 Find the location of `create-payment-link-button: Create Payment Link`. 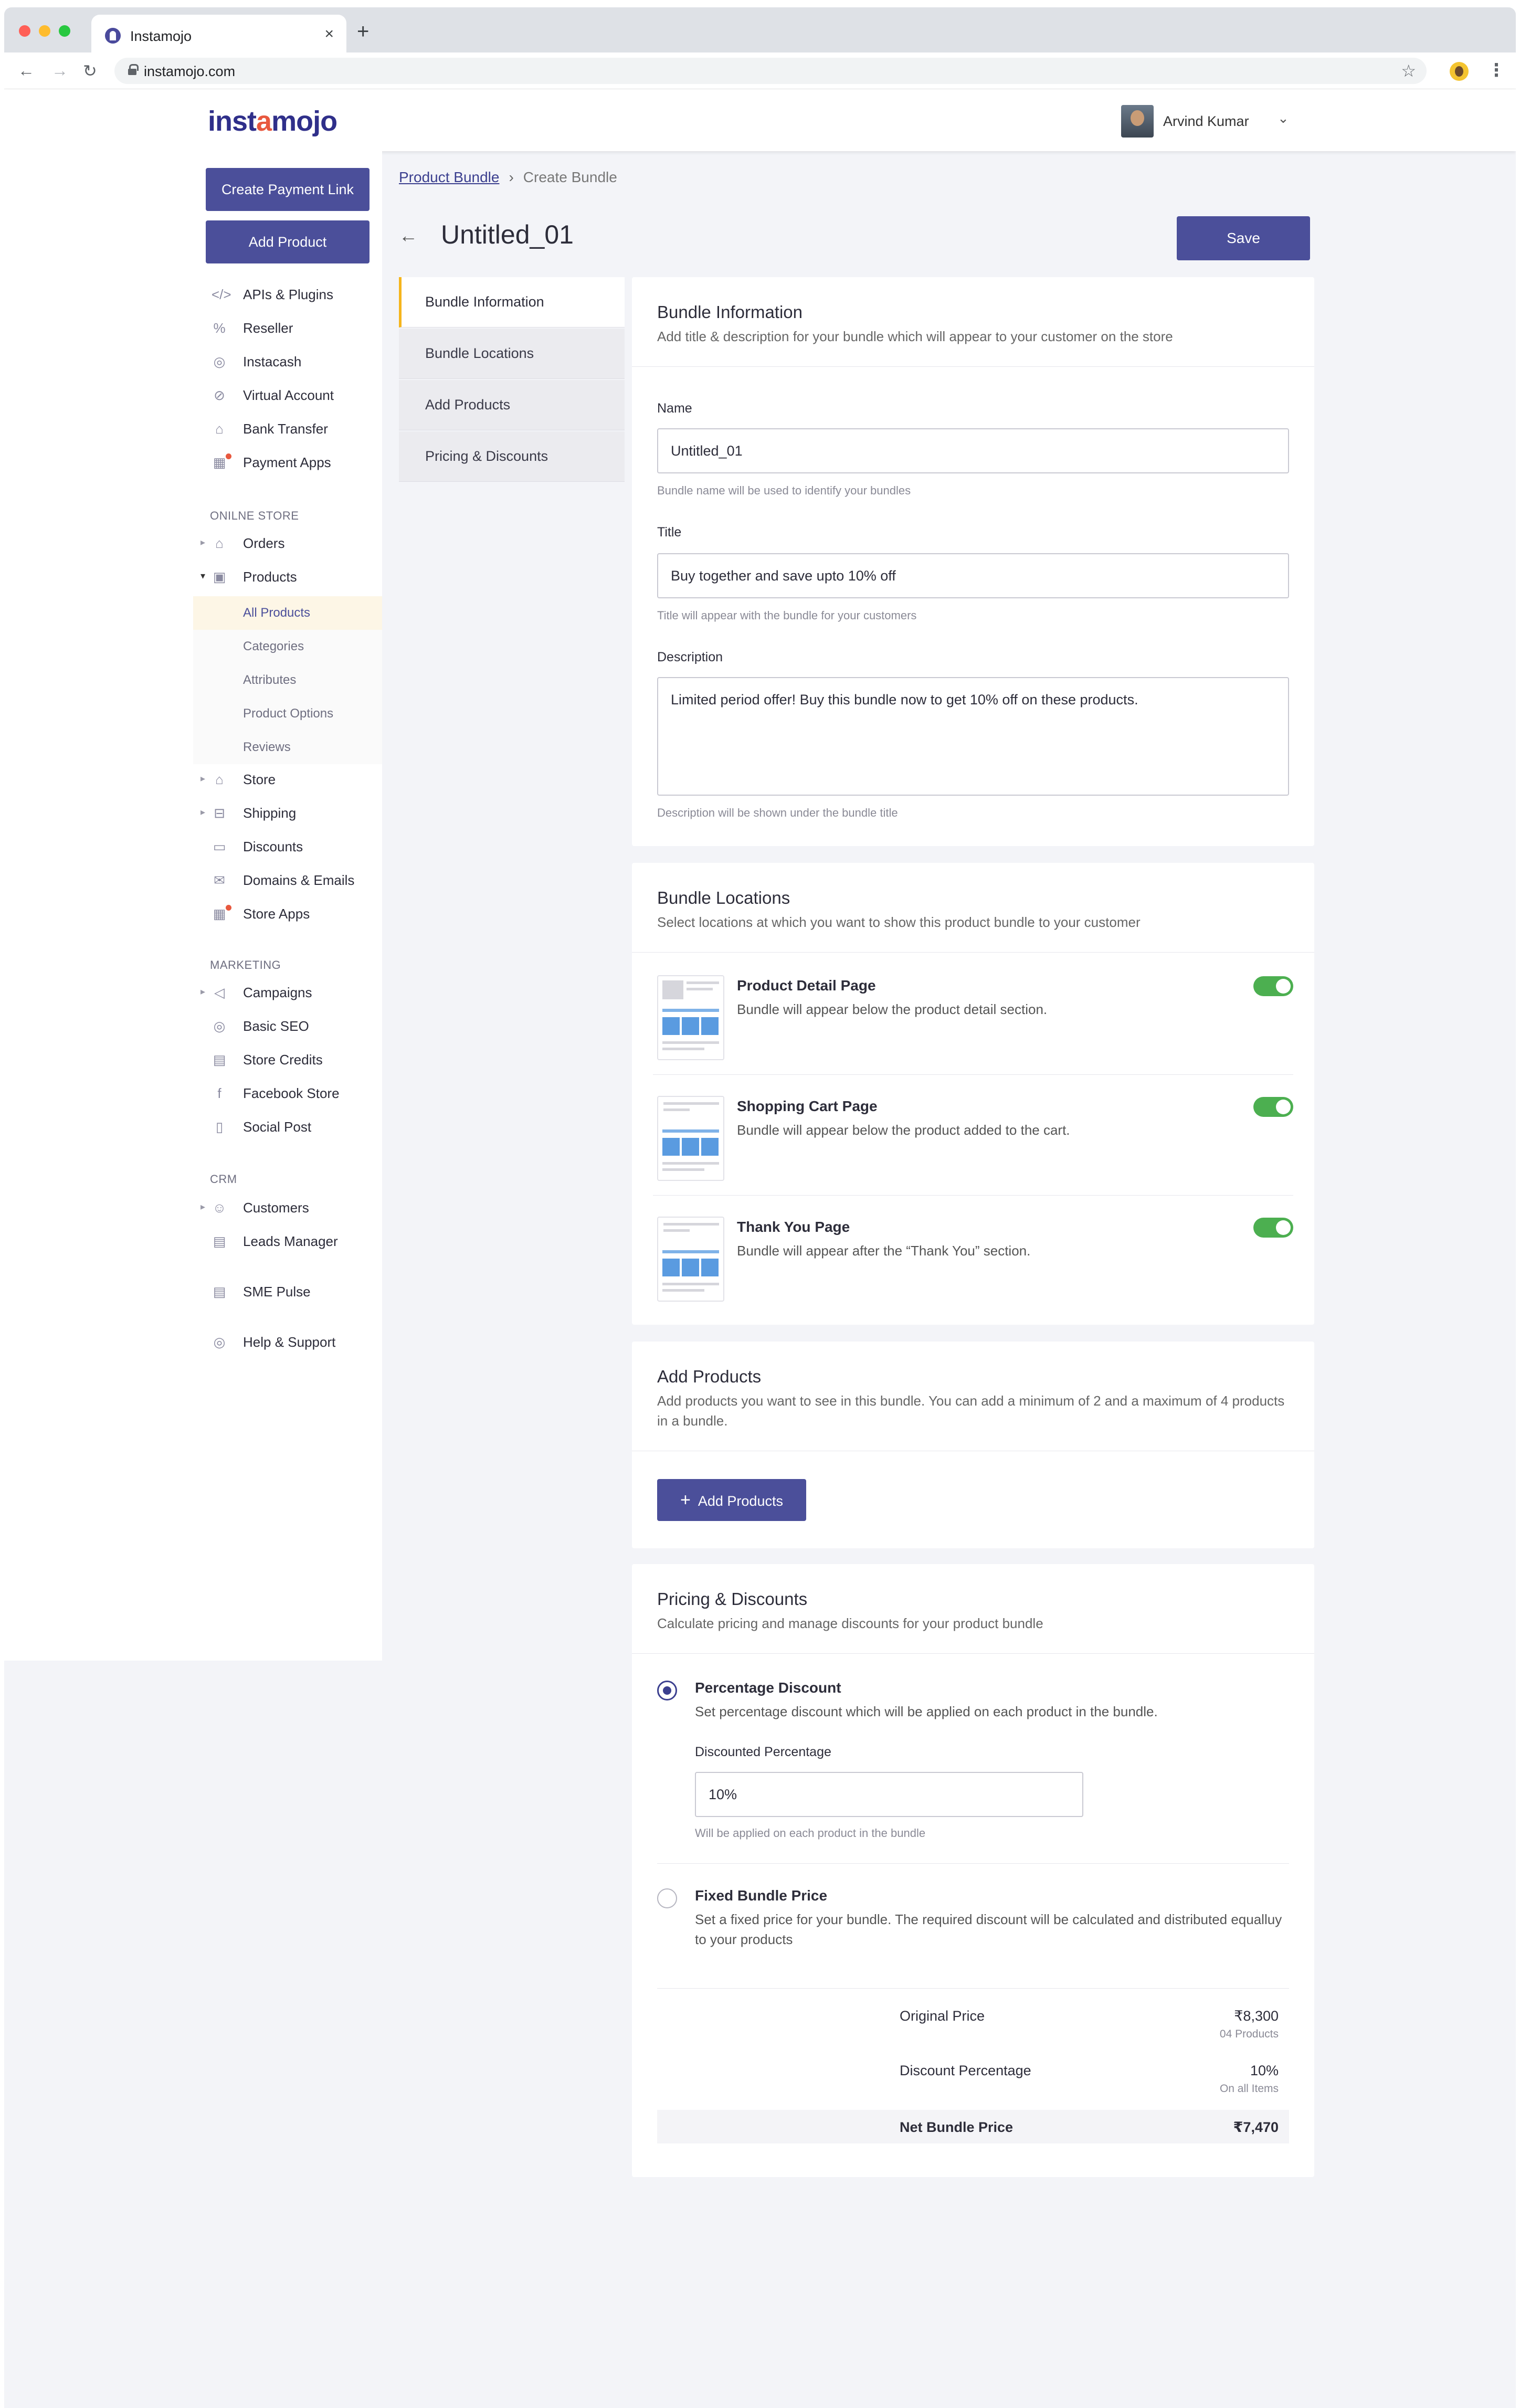

create-payment-link-button: Create Payment Link is located at coordinates (288, 189).